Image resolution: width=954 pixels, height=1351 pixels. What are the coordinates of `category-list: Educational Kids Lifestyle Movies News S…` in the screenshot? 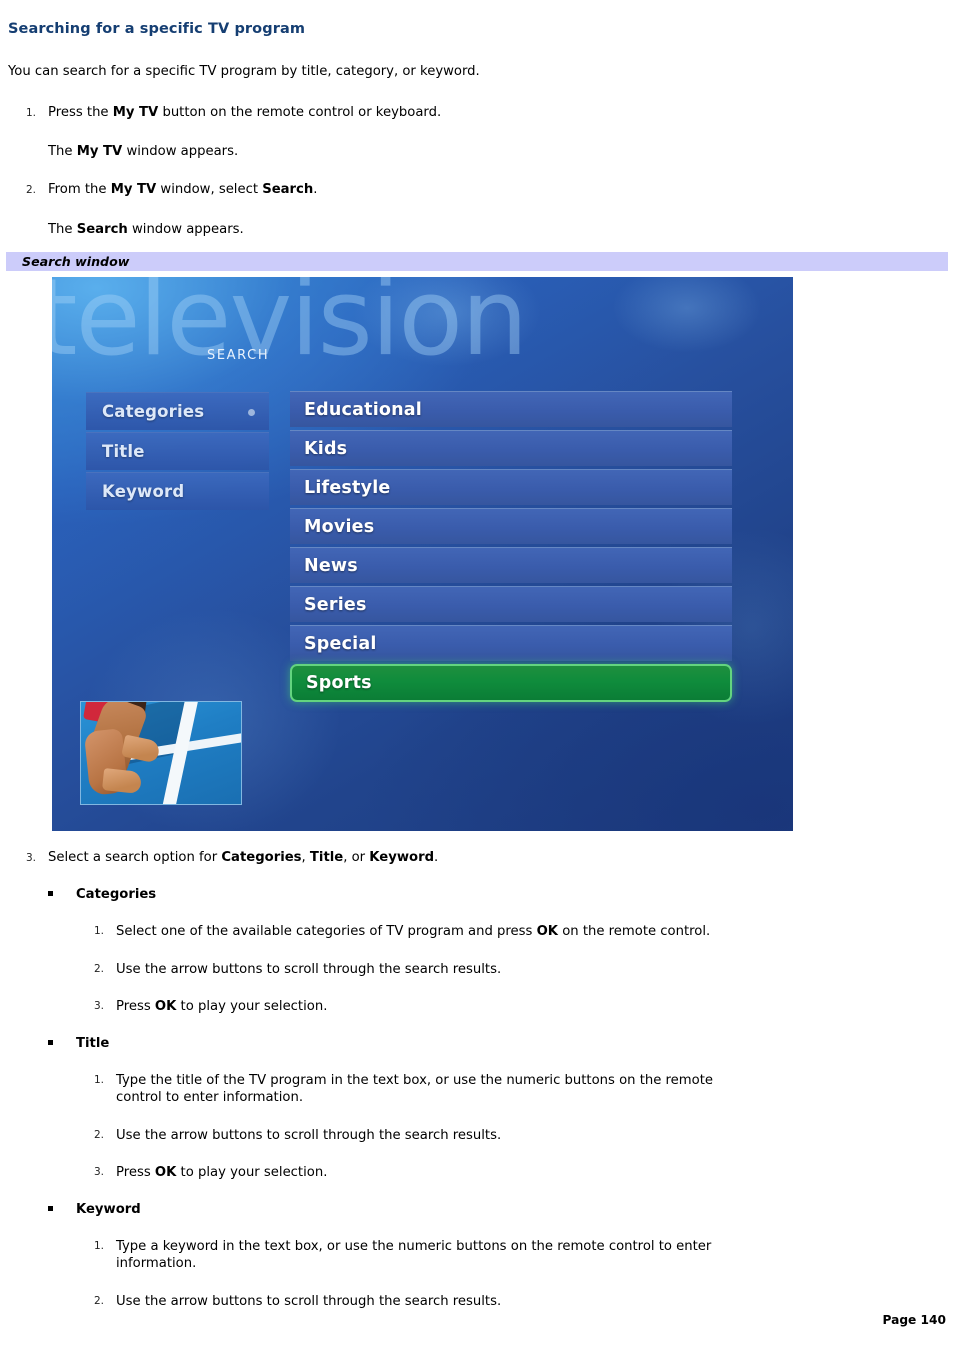 It's located at (511, 547).